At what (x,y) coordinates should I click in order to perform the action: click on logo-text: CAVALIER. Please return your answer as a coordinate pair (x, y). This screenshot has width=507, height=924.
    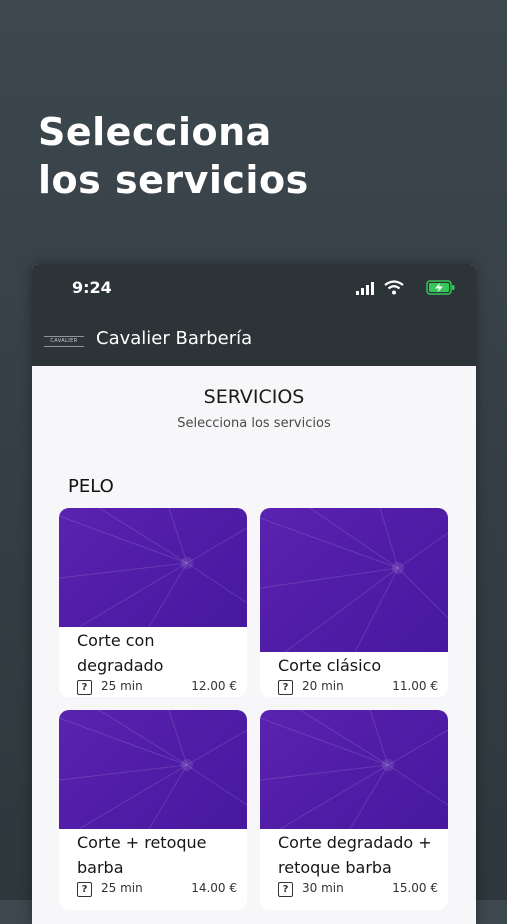
    Looking at the image, I should click on (64, 341).